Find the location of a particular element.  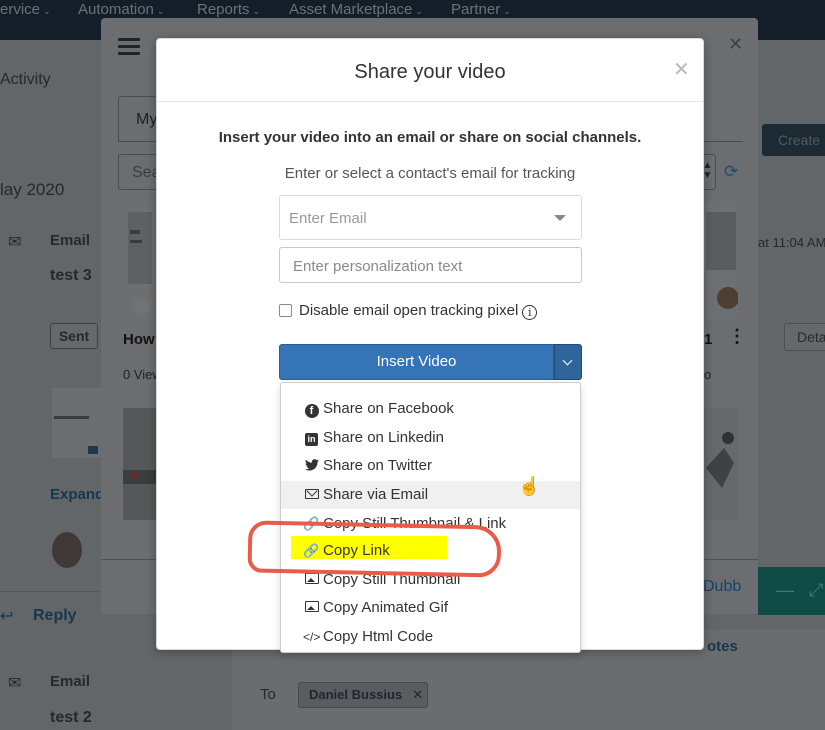

nav-automation: Automation ⌄ is located at coordinates (121, 9).